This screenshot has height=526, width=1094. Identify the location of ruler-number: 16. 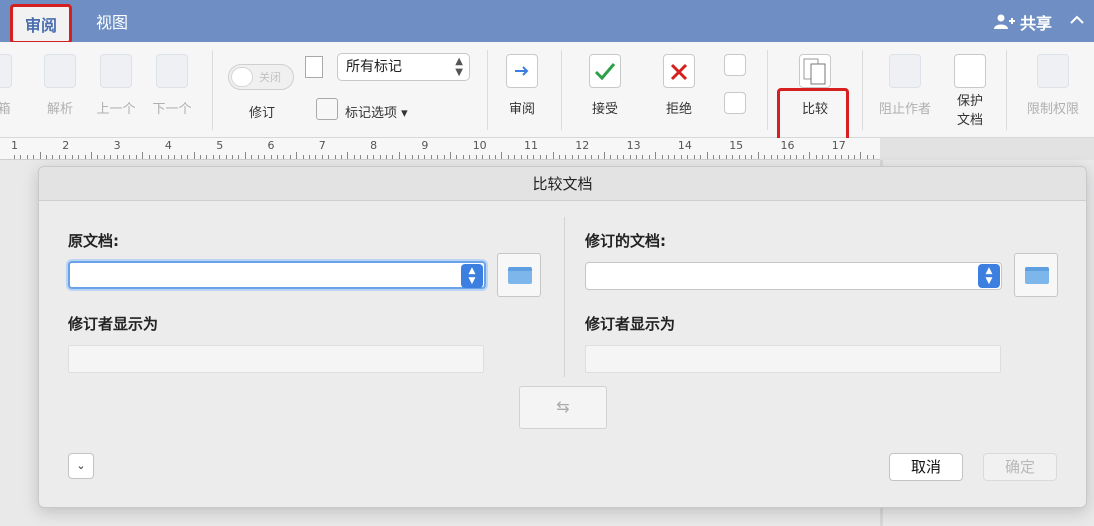
(787, 145).